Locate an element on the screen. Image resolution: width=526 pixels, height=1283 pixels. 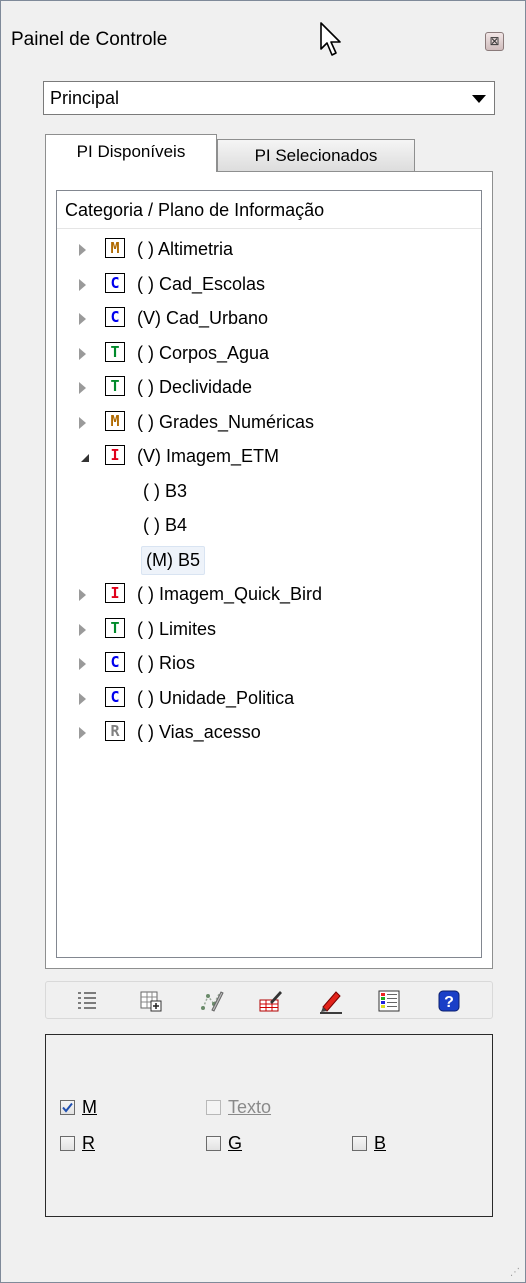
tree-item: C ( ) Rios is located at coordinates (269, 664).